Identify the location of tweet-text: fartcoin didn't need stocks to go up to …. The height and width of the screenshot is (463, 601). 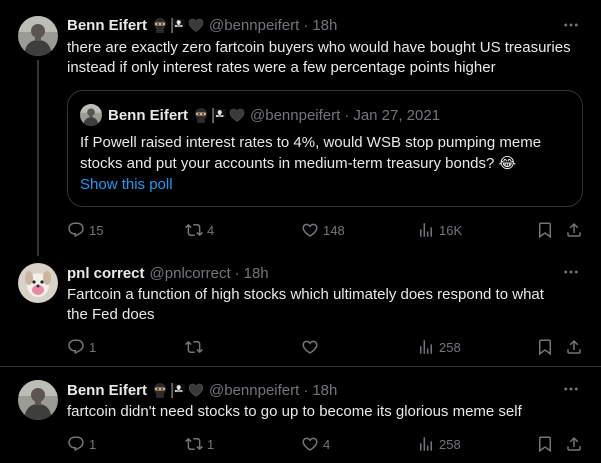
(324, 412).